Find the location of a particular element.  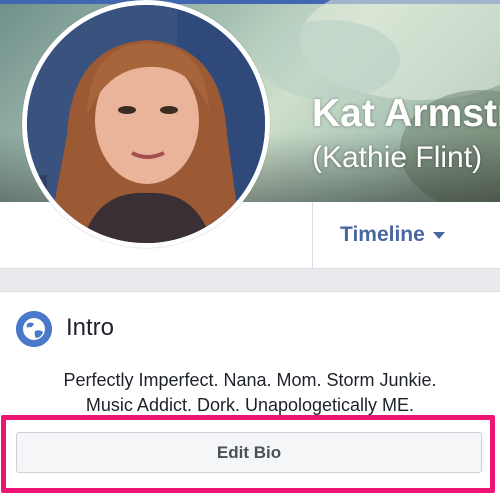

tab-timeline: Timeline is located at coordinates (392, 235).